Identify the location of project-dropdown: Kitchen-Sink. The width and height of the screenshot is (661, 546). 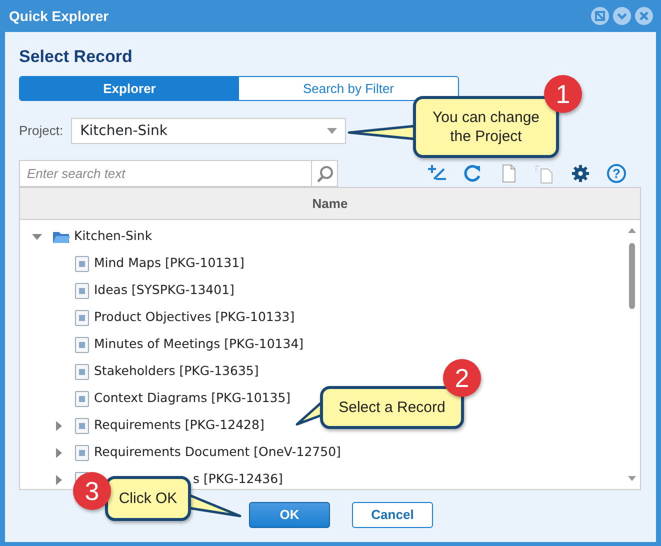
(208, 131).